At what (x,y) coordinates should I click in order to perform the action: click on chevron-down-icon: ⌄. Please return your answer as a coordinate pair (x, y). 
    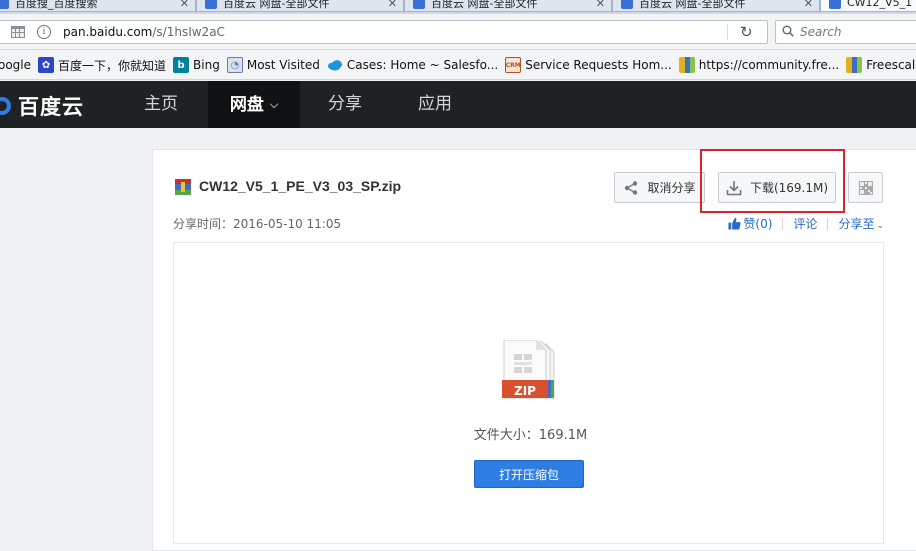
    Looking at the image, I should click on (880, 226).